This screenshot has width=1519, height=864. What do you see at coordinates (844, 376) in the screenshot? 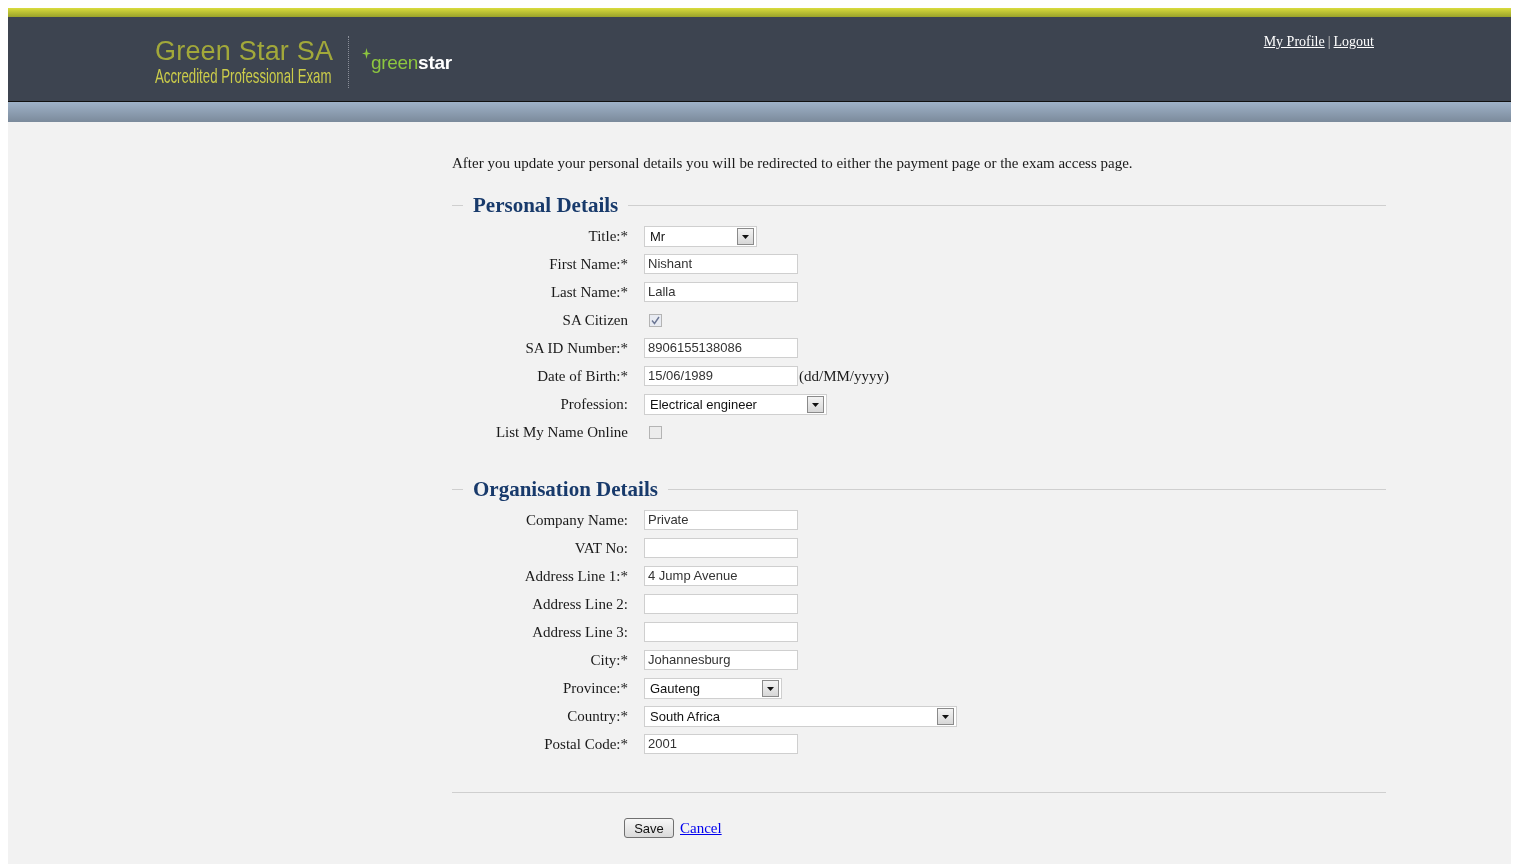
I see `format-hint: (dd/MM/yyyy)` at bounding box center [844, 376].